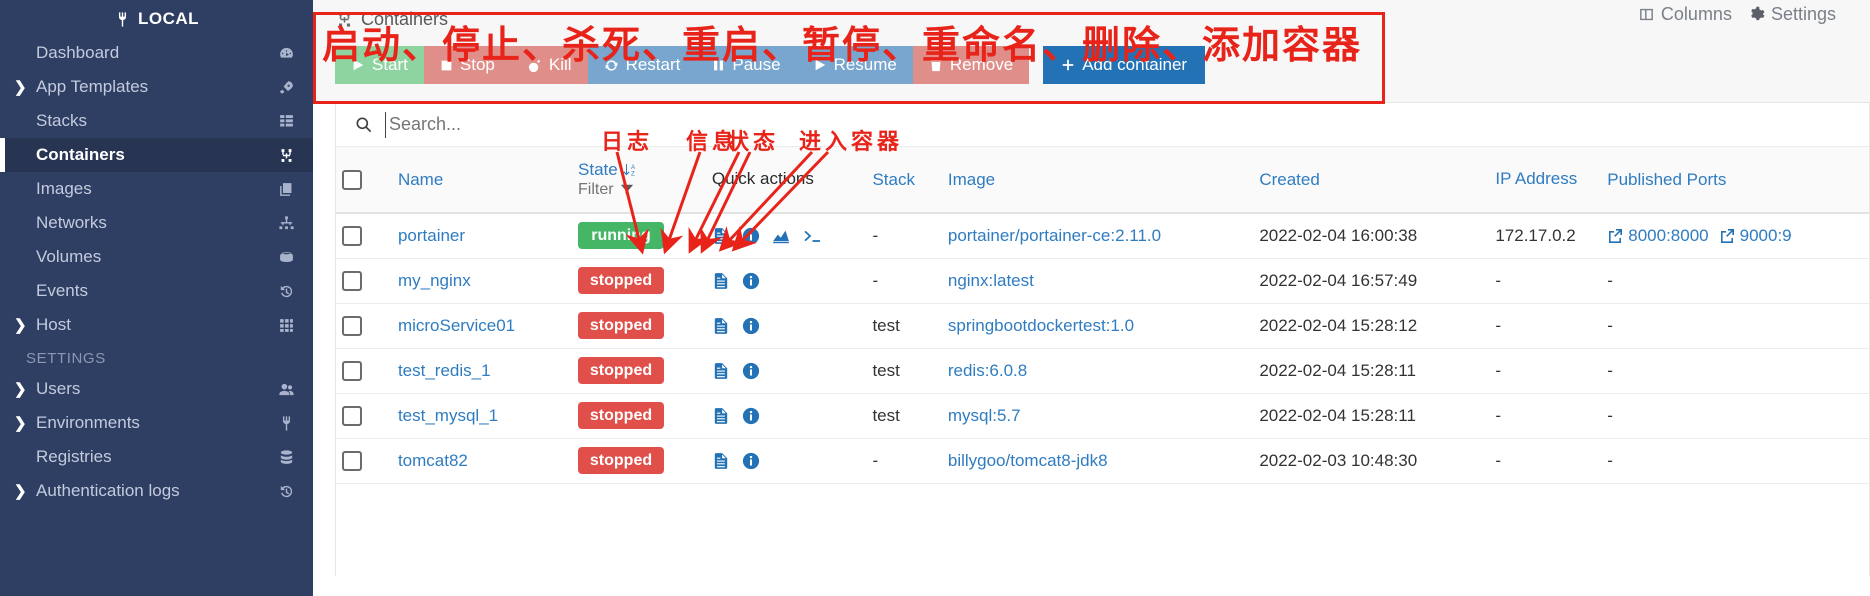 The image size is (1870, 596). I want to click on container-name-link: microService01, so click(456, 325).